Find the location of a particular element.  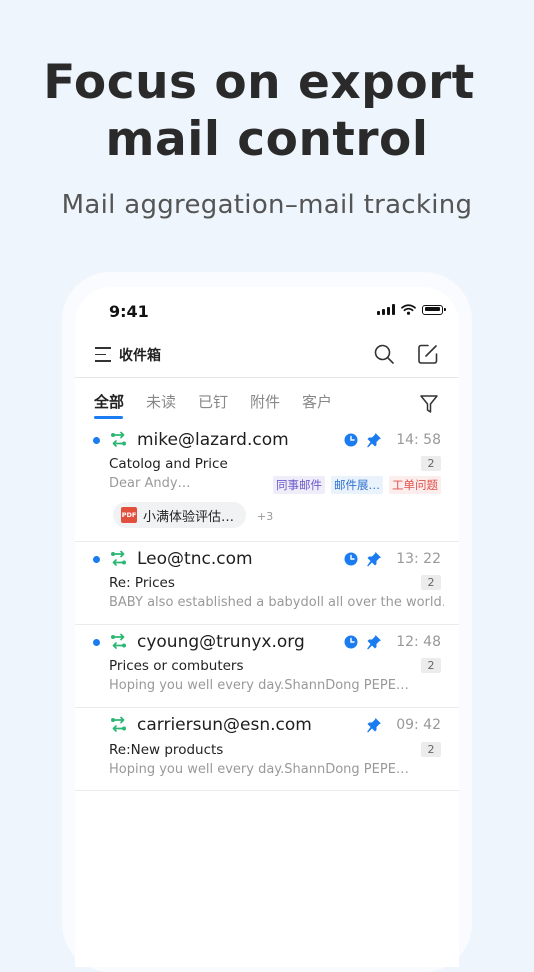

tab-bar: 全部 未读 已钉 附件 客户 is located at coordinates (267, 399).